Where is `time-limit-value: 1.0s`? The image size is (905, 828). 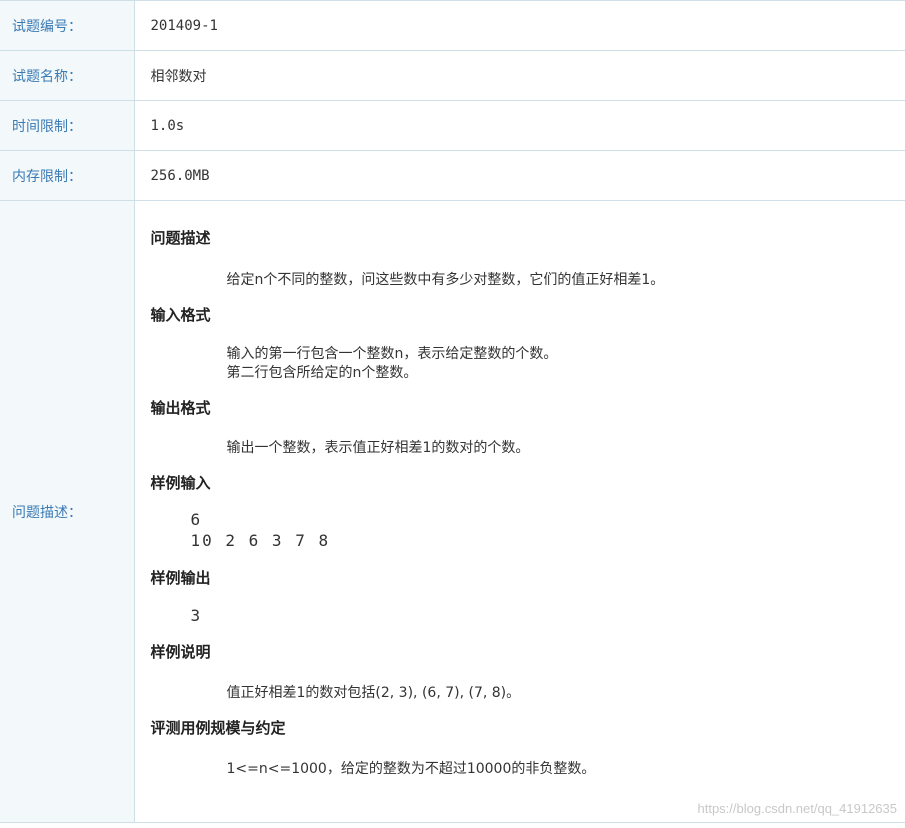
time-limit-value: 1.0s is located at coordinates (519, 125).